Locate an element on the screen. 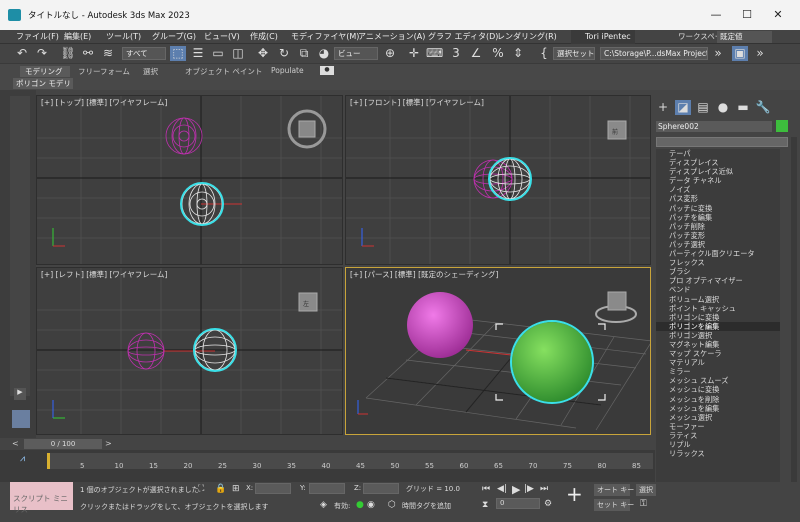 This screenshot has height=522, width=800. display-tab-icon: ▬ is located at coordinates (743, 107).